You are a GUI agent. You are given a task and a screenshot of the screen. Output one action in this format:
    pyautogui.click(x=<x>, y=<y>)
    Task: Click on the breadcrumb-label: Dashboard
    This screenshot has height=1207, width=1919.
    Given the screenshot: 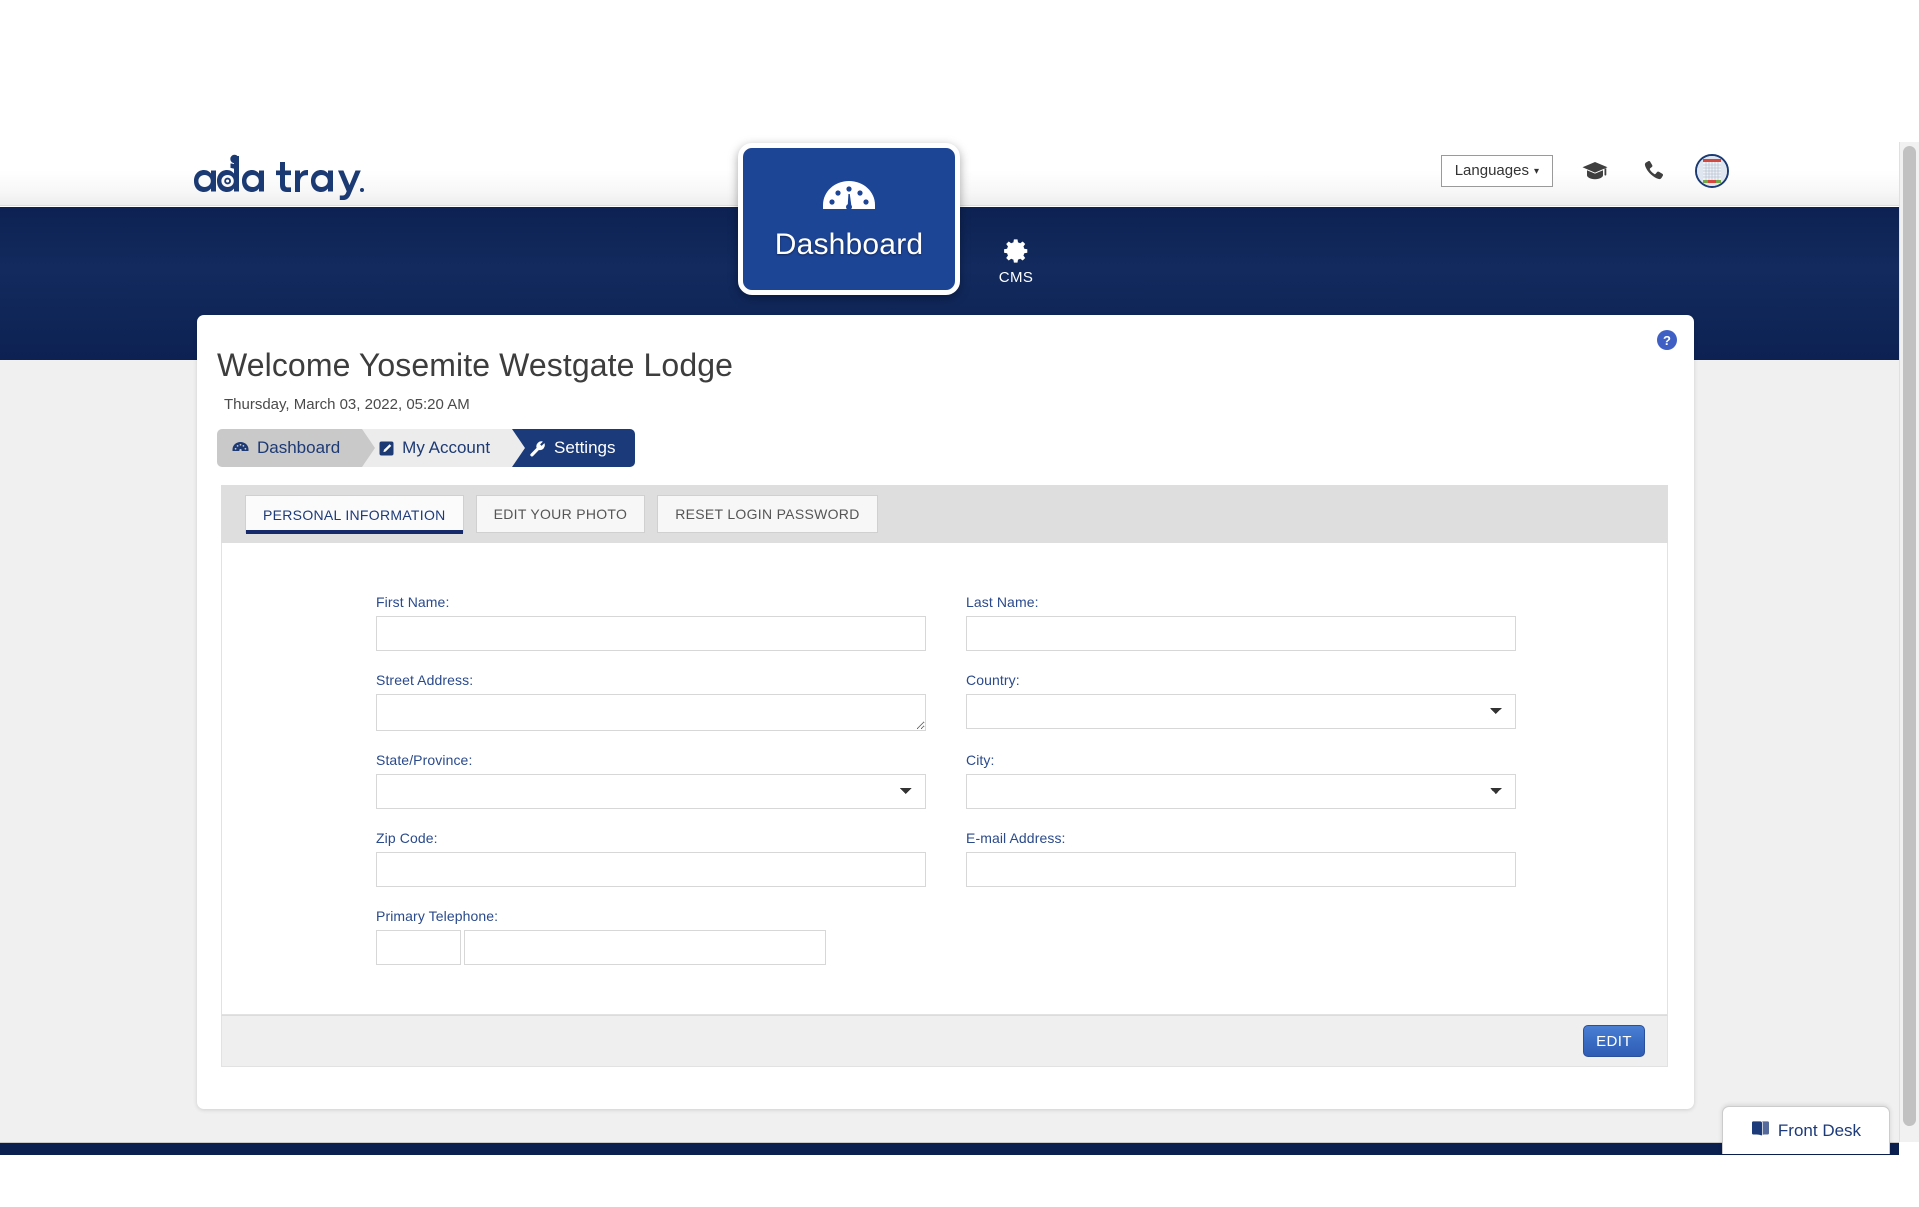 What is the action you would take?
    pyautogui.click(x=299, y=447)
    